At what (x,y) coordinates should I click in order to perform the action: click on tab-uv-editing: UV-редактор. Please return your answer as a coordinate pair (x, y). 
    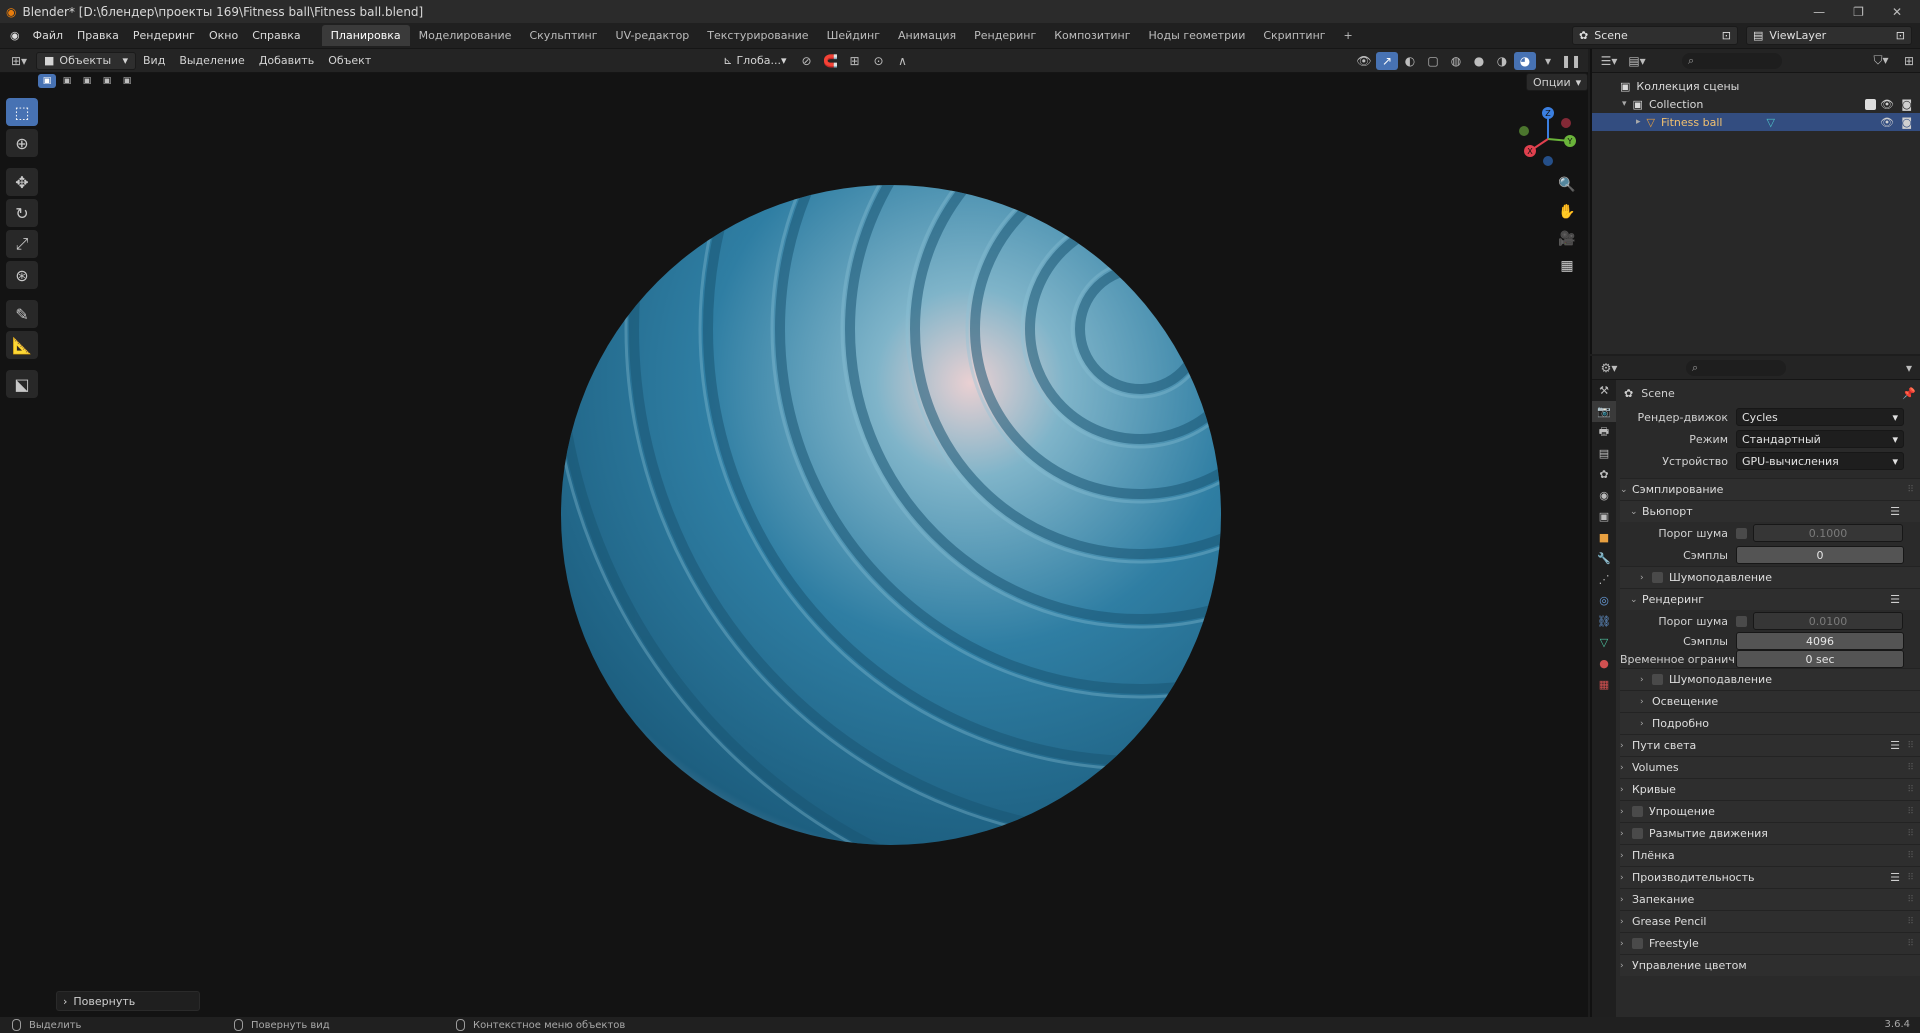
    Looking at the image, I should click on (653, 35).